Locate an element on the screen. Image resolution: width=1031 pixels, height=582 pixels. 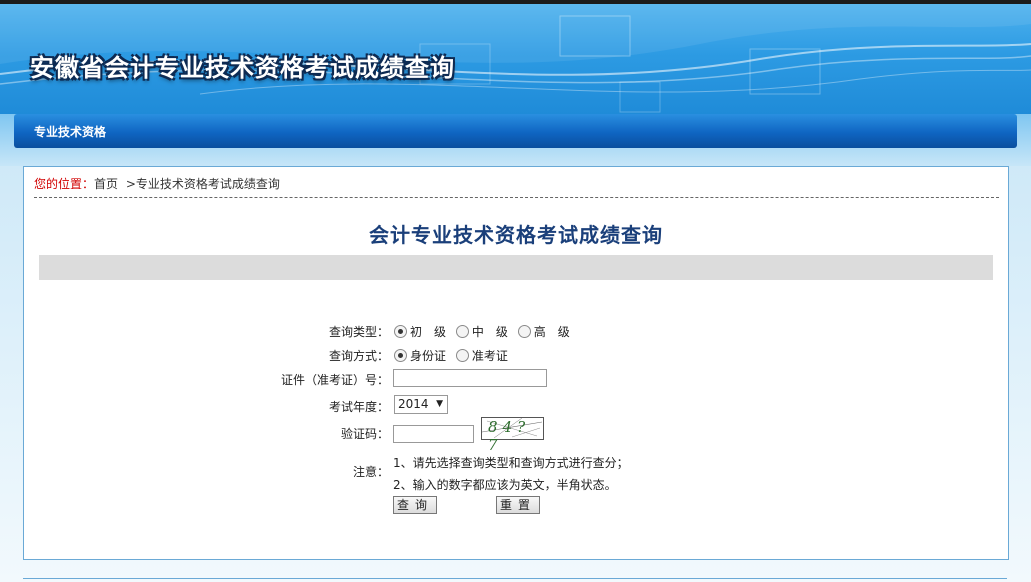
note-label: 注意： is located at coordinates (370, 472).